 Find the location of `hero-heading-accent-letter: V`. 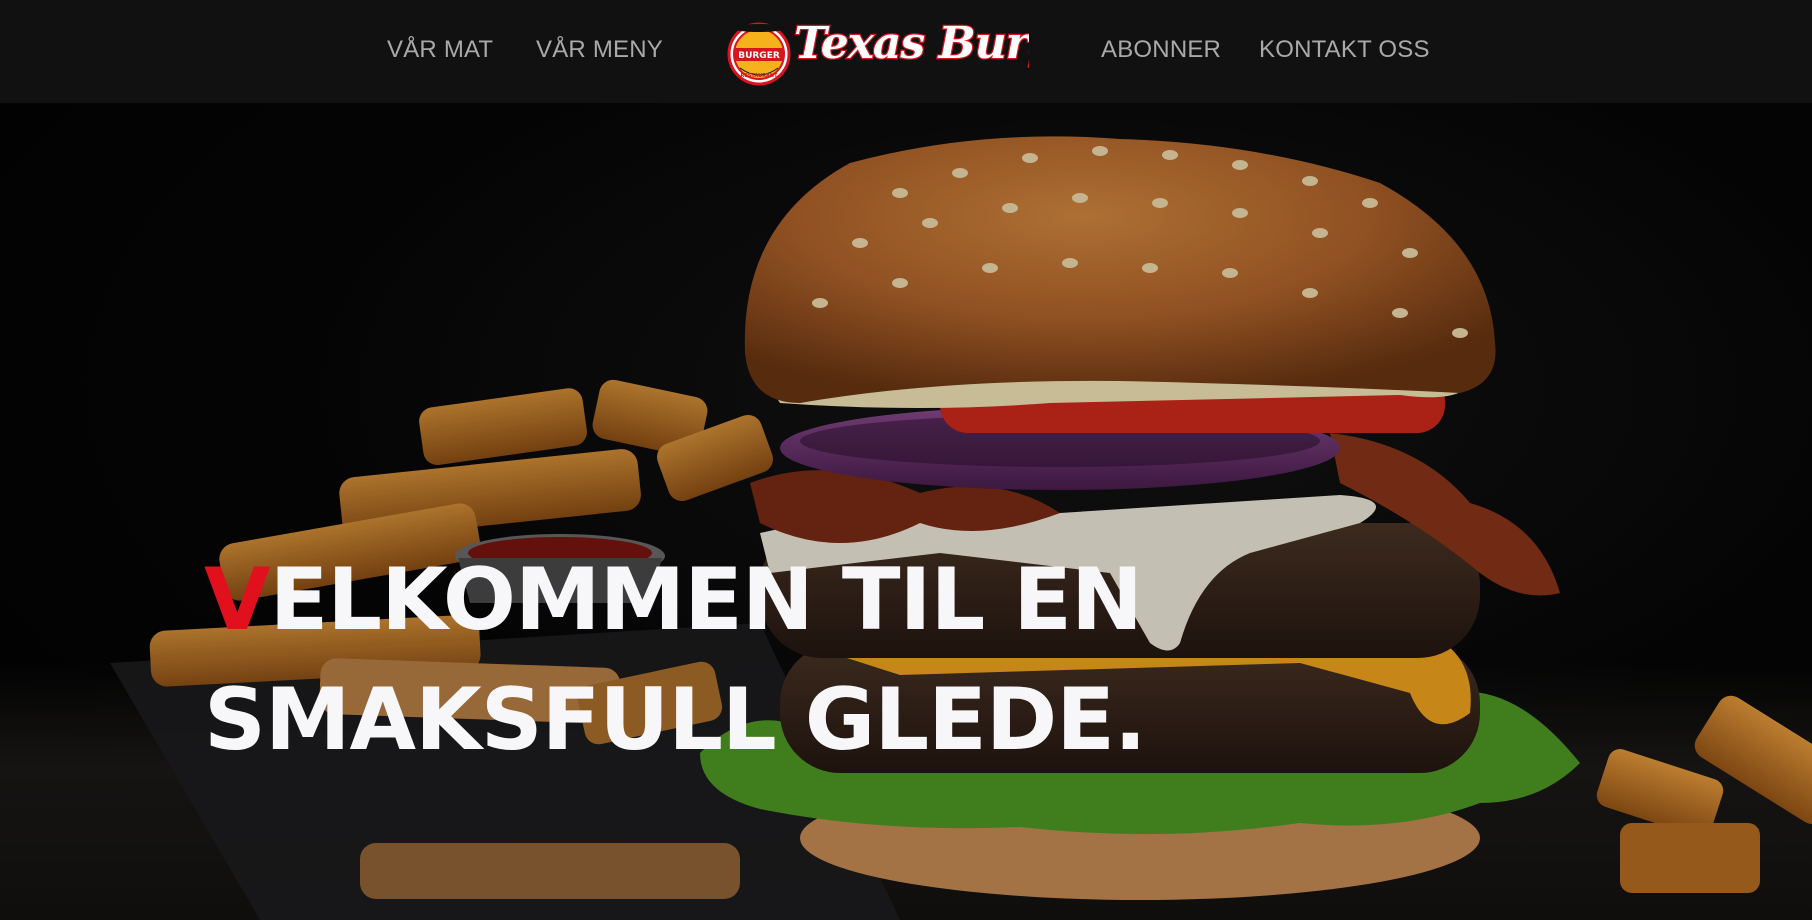

hero-heading-accent-letter: V is located at coordinates (237, 600).